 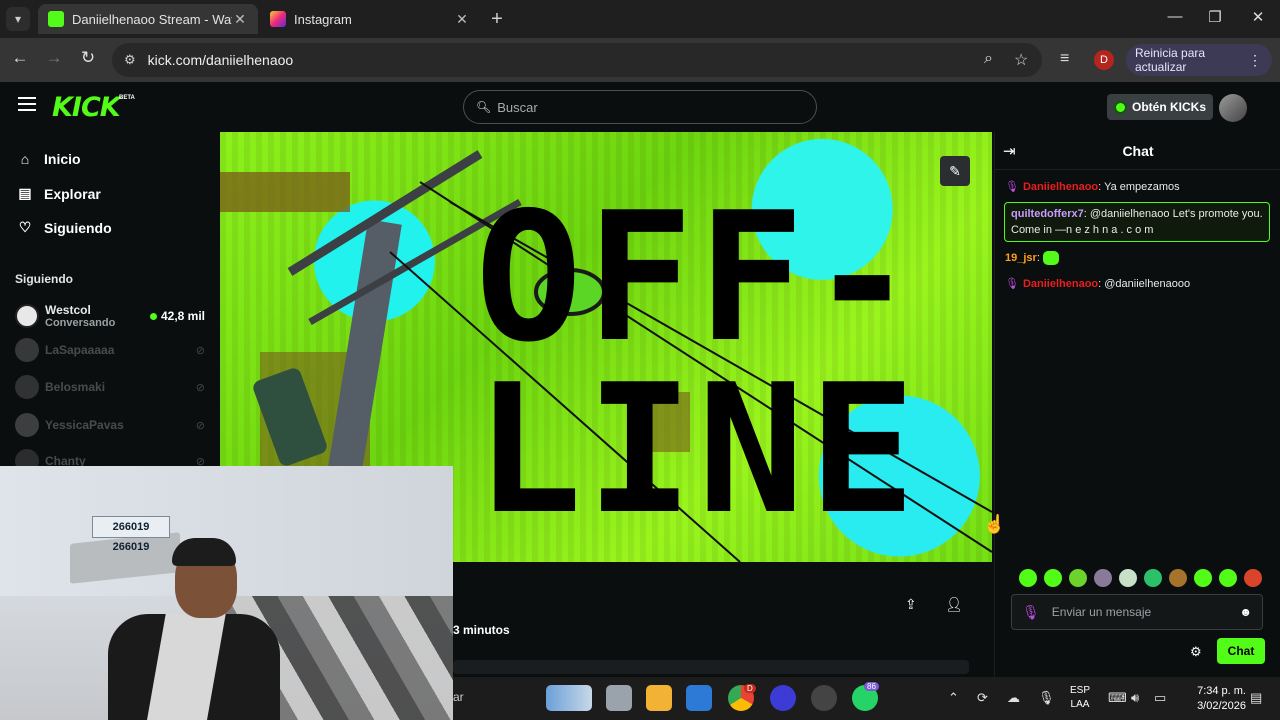 I want to click on nav-explorar: ▤ Explorar, so click(x=58, y=193).